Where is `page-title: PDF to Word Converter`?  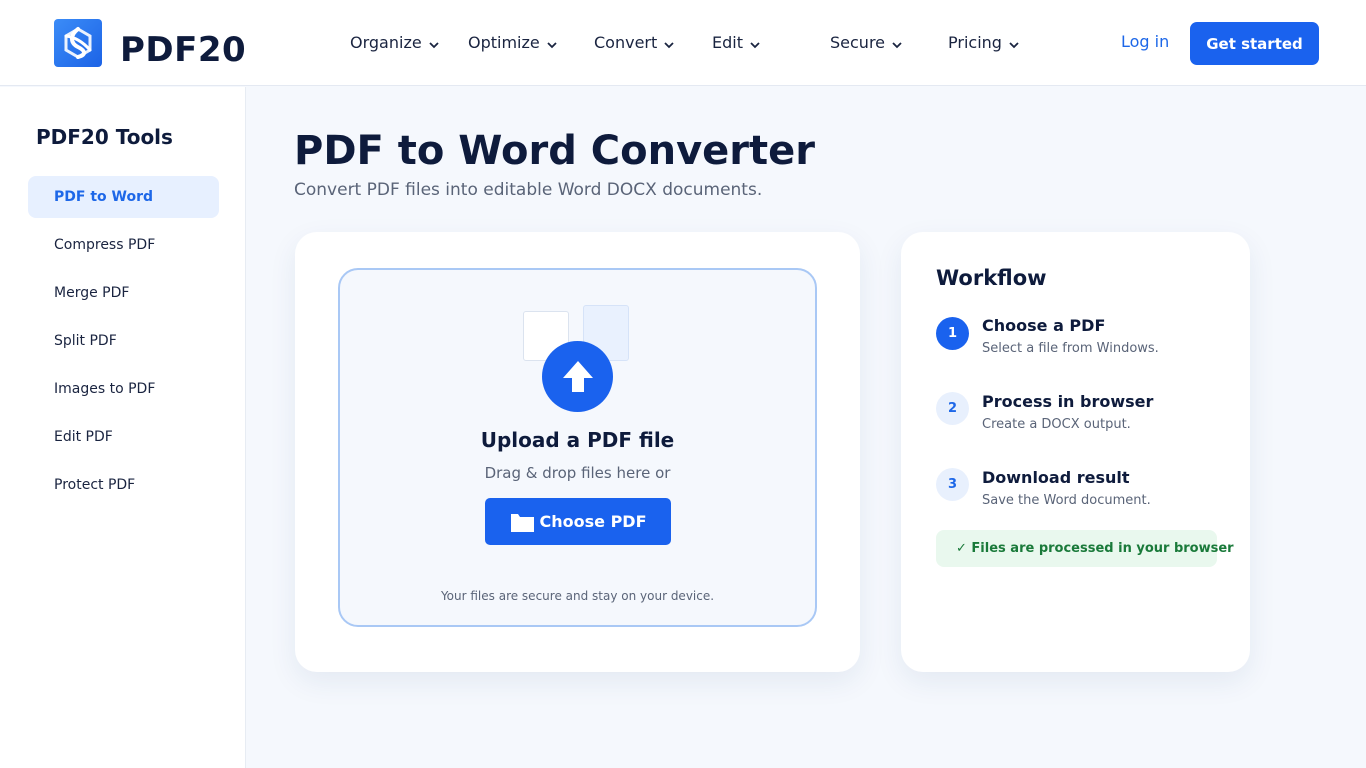
page-title: PDF to Word Converter is located at coordinates (554, 151).